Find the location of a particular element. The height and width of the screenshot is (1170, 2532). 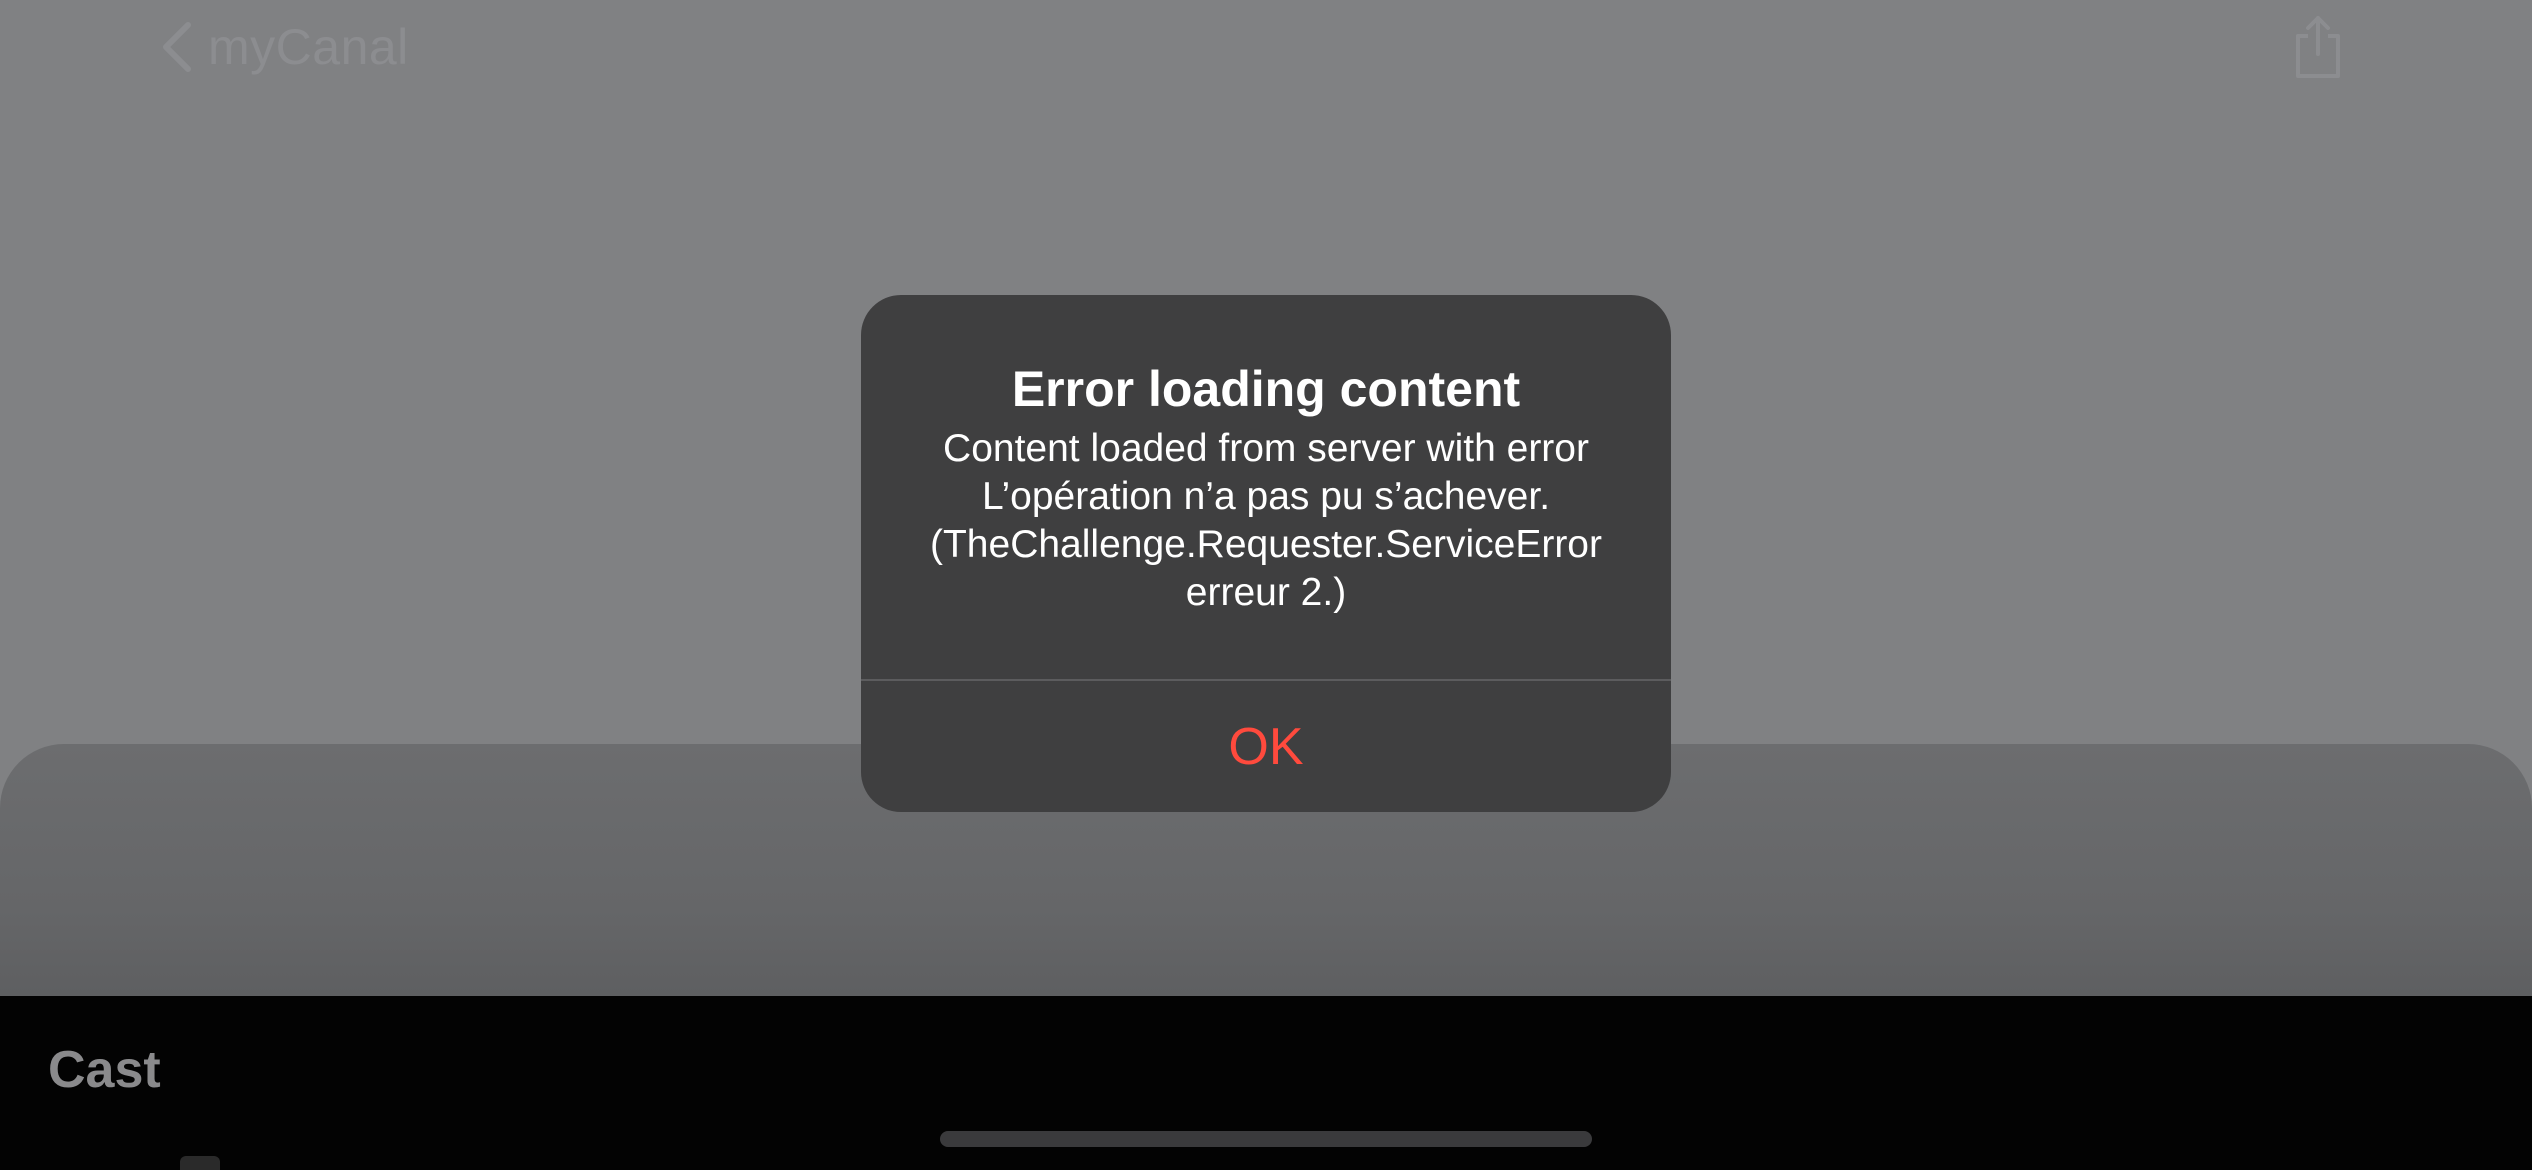

cast-item-partial is located at coordinates (200, 1163).